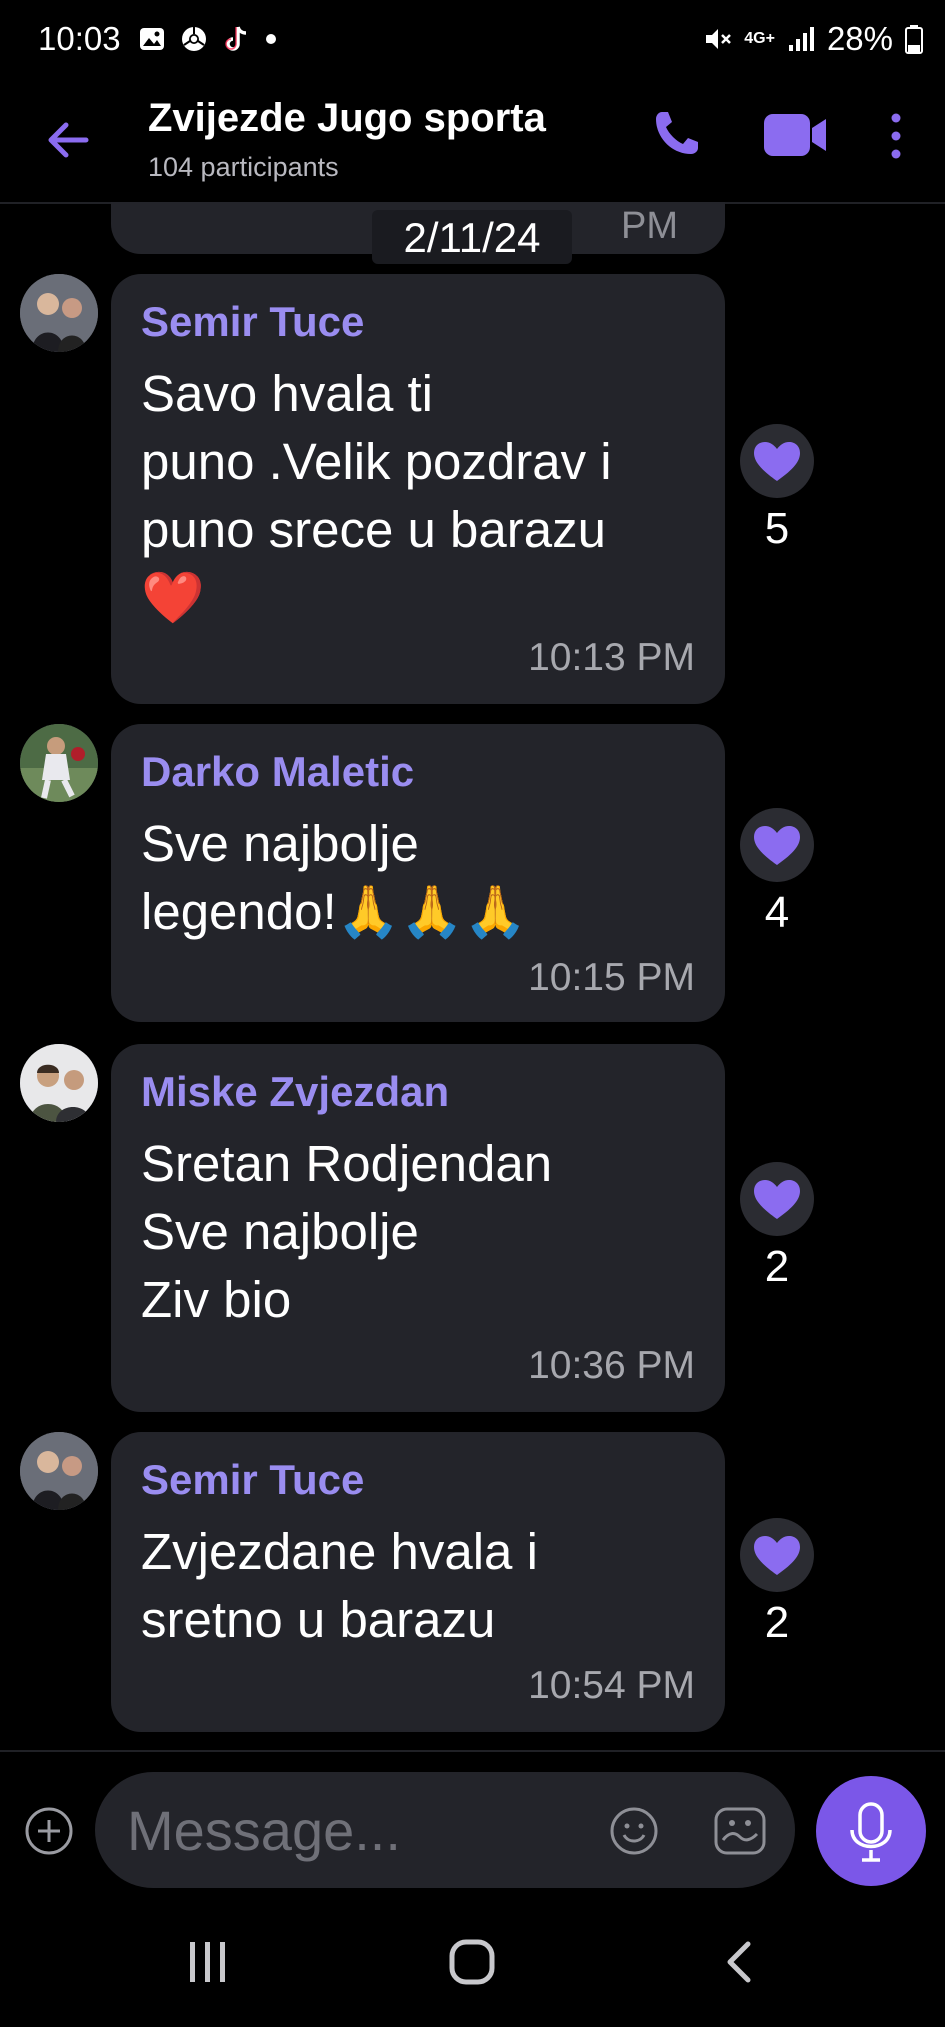 The width and height of the screenshot is (945, 2027). Describe the element at coordinates (472, 144) in the screenshot. I see `chat-header: Zvijezde Jugo sporta 104 participants` at that location.